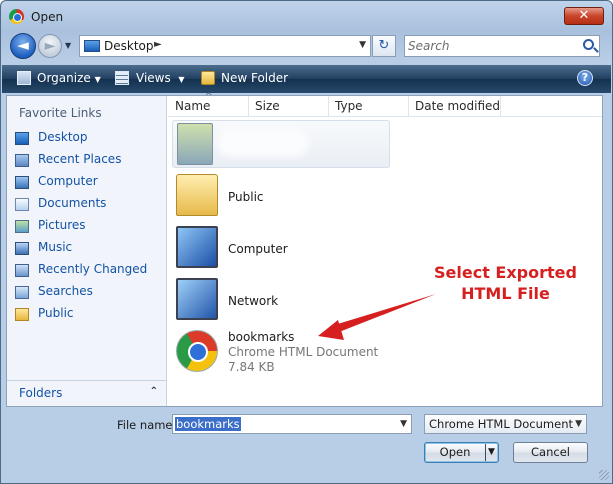 The height and width of the screenshot is (484, 613). What do you see at coordinates (22, 248) in the screenshot?
I see `music-icon` at bounding box center [22, 248].